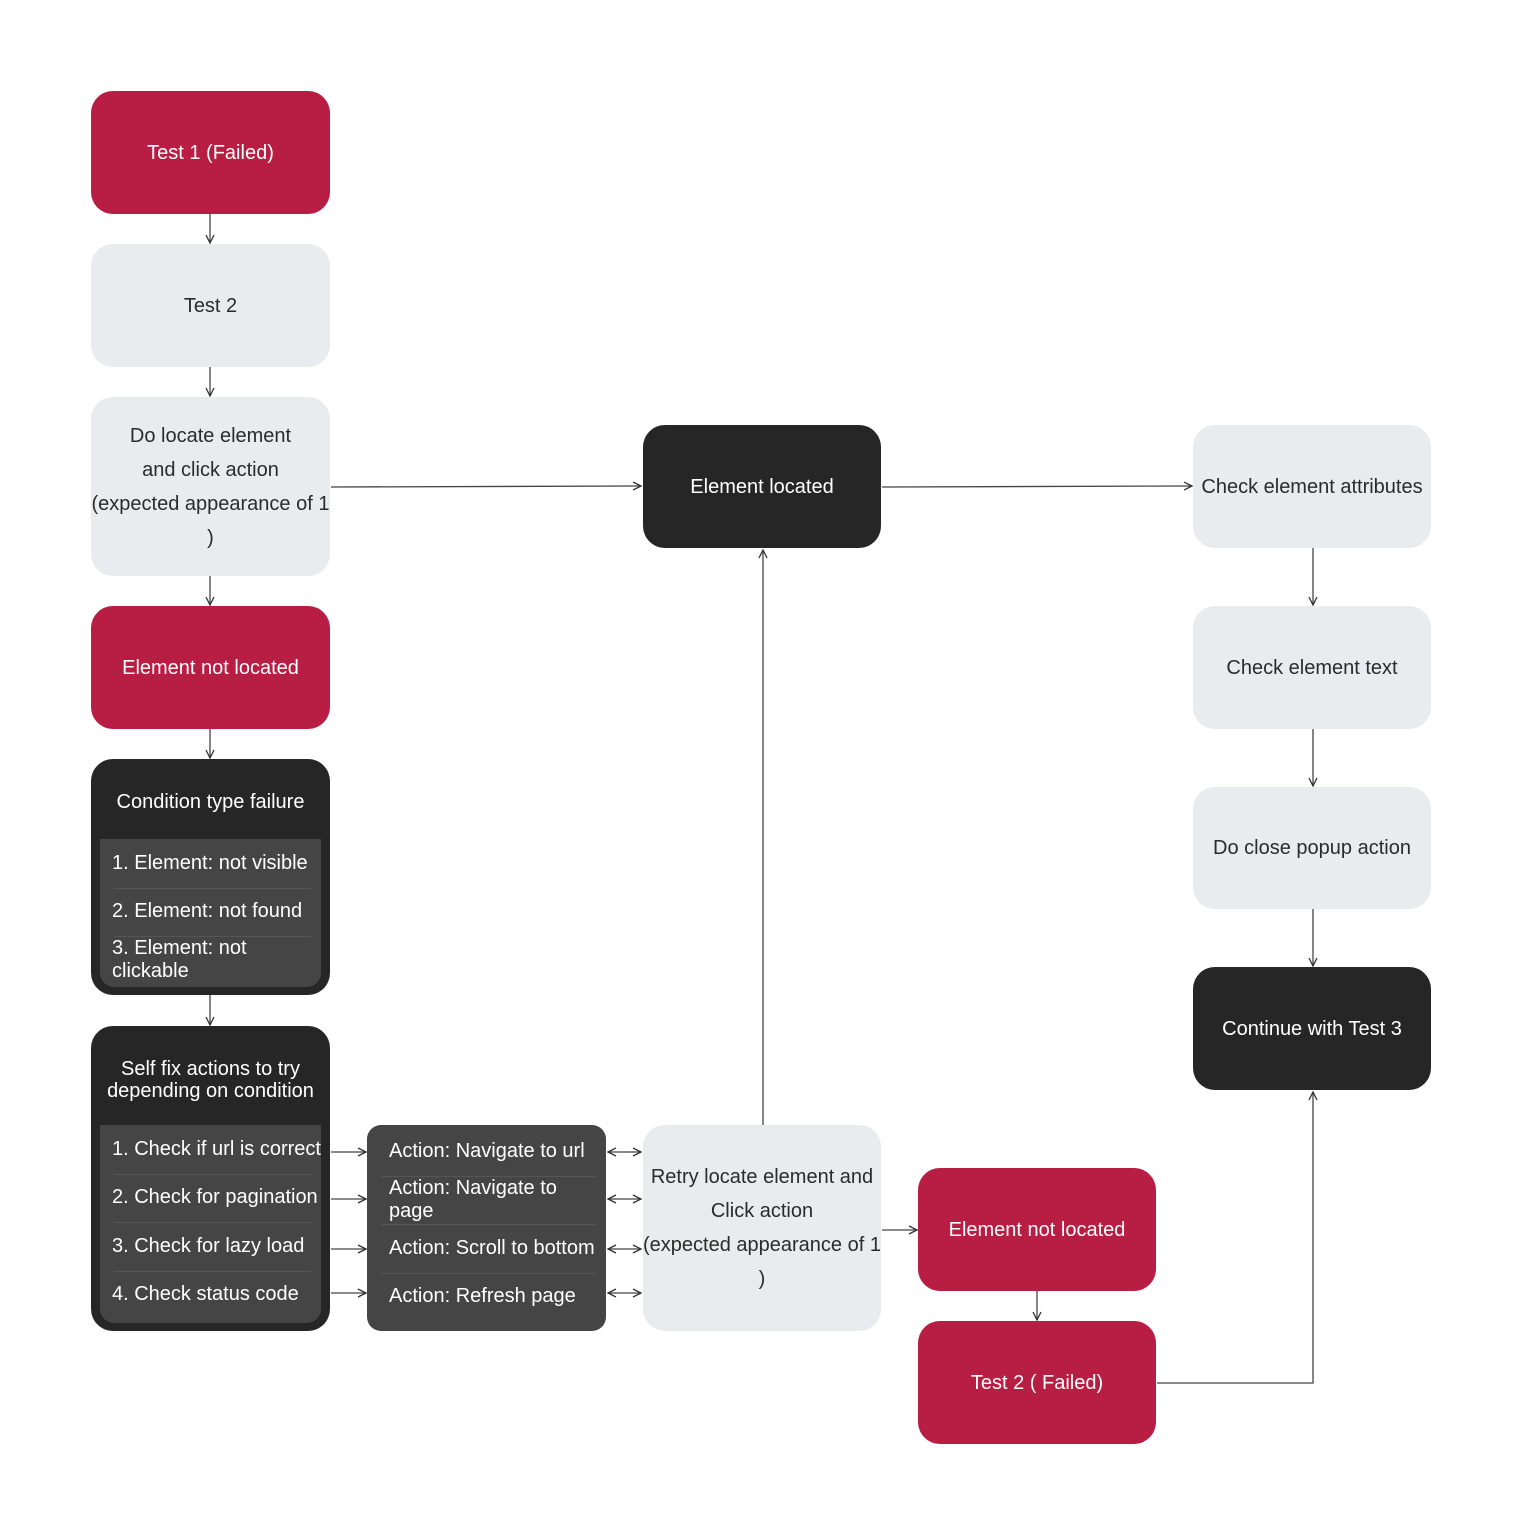  I want to click on node-element-not-located-2: Element not located, so click(1037, 1229).